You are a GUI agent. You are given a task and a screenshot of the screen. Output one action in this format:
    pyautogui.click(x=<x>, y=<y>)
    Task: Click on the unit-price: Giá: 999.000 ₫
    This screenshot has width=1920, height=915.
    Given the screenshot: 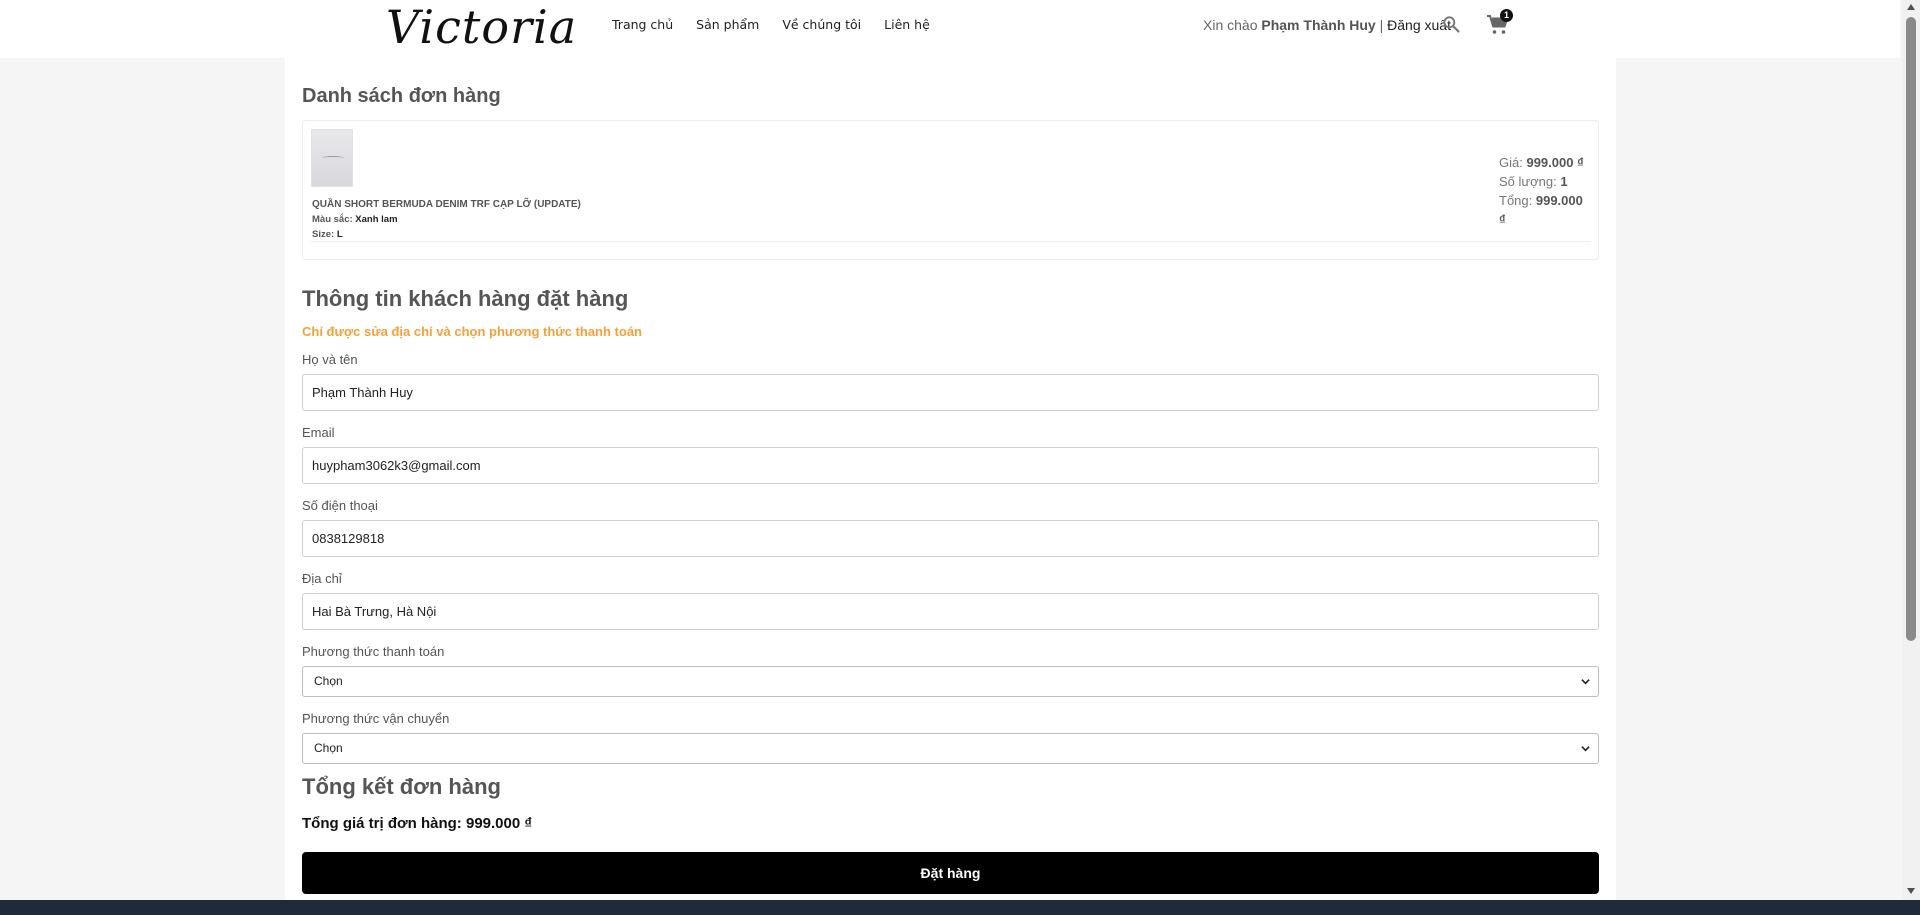 What is the action you would take?
    pyautogui.click(x=1545, y=162)
    